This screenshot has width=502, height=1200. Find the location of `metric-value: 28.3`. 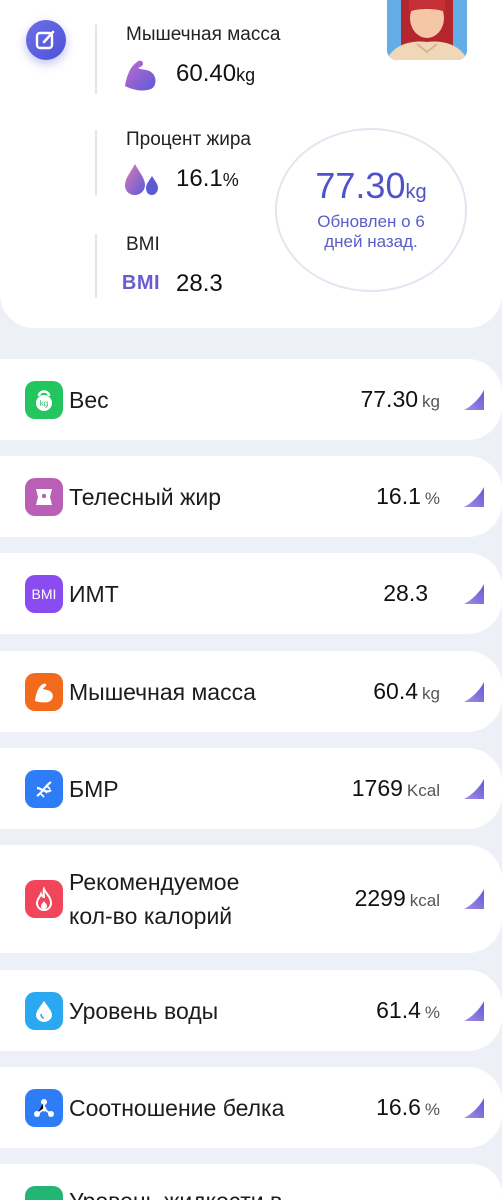

metric-value: 28.3 is located at coordinates (405, 592).